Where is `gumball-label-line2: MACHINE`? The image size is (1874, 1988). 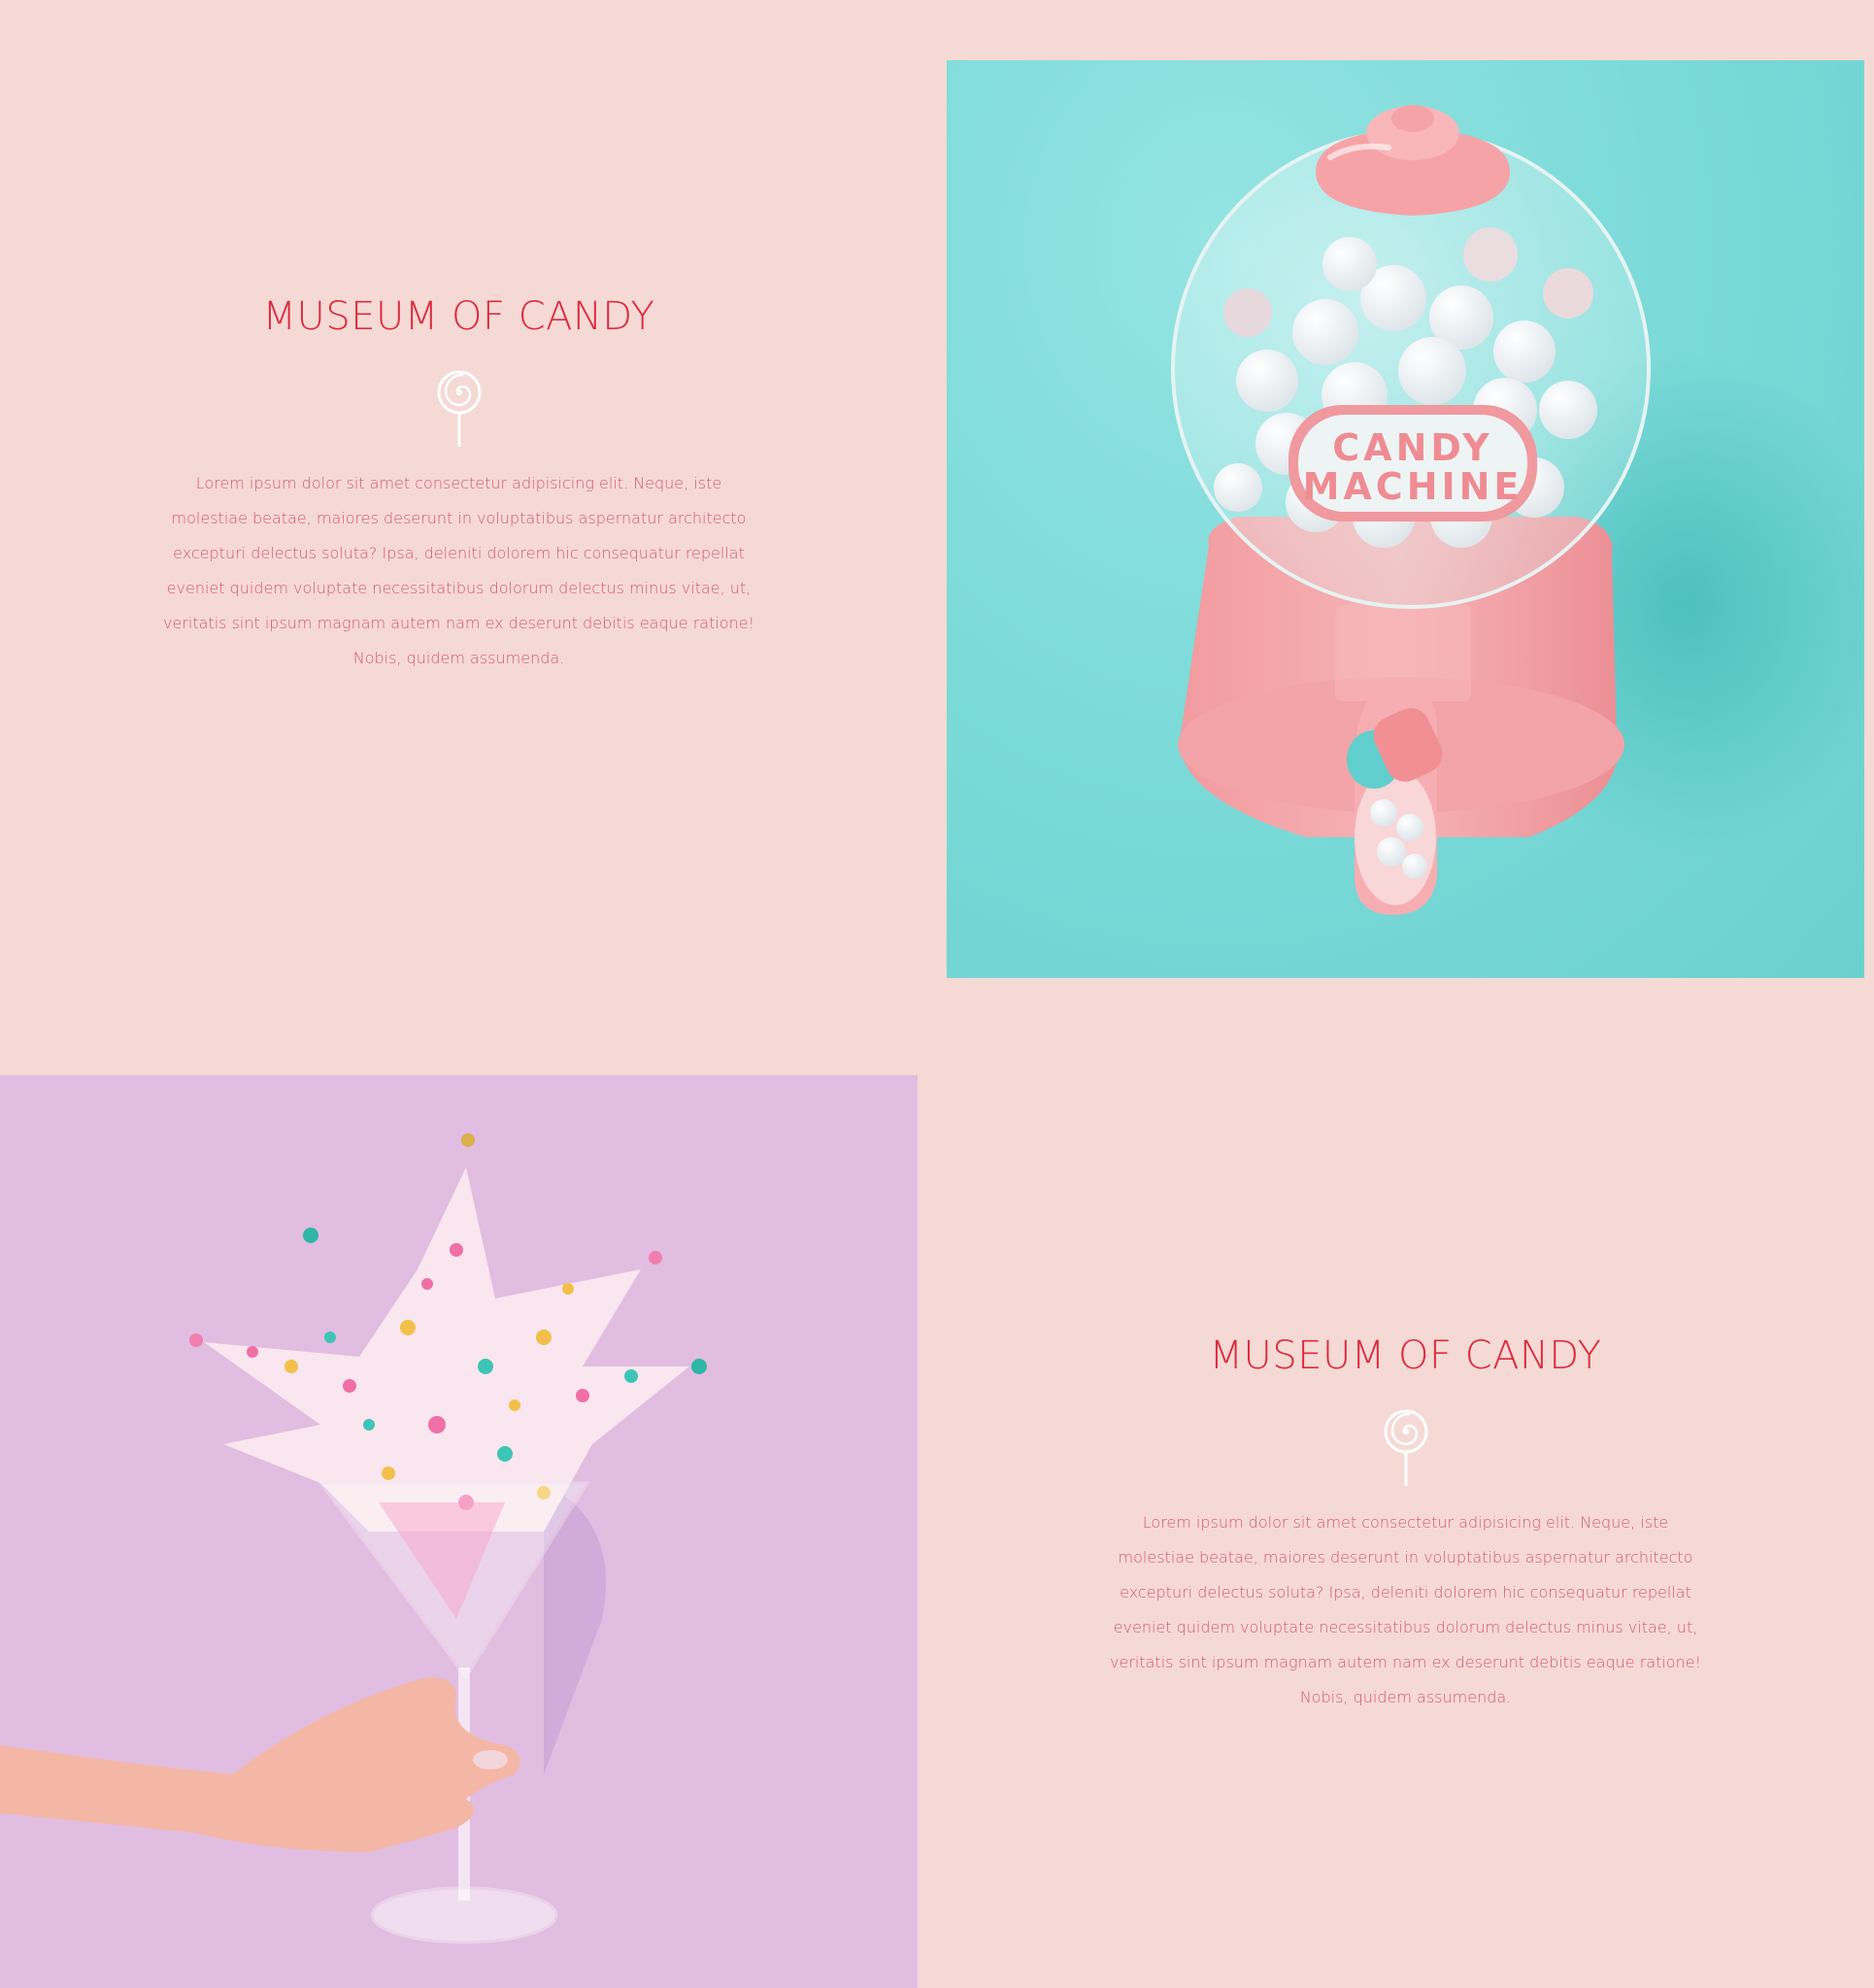 gumball-label-line2: MACHINE is located at coordinates (1413, 486).